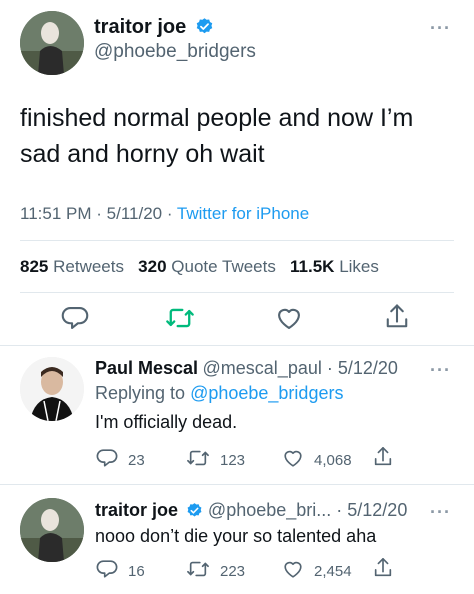 This screenshot has width=474, height=594. Describe the element at coordinates (215, 571) in the screenshot. I see `retweet-action: 223` at that location.